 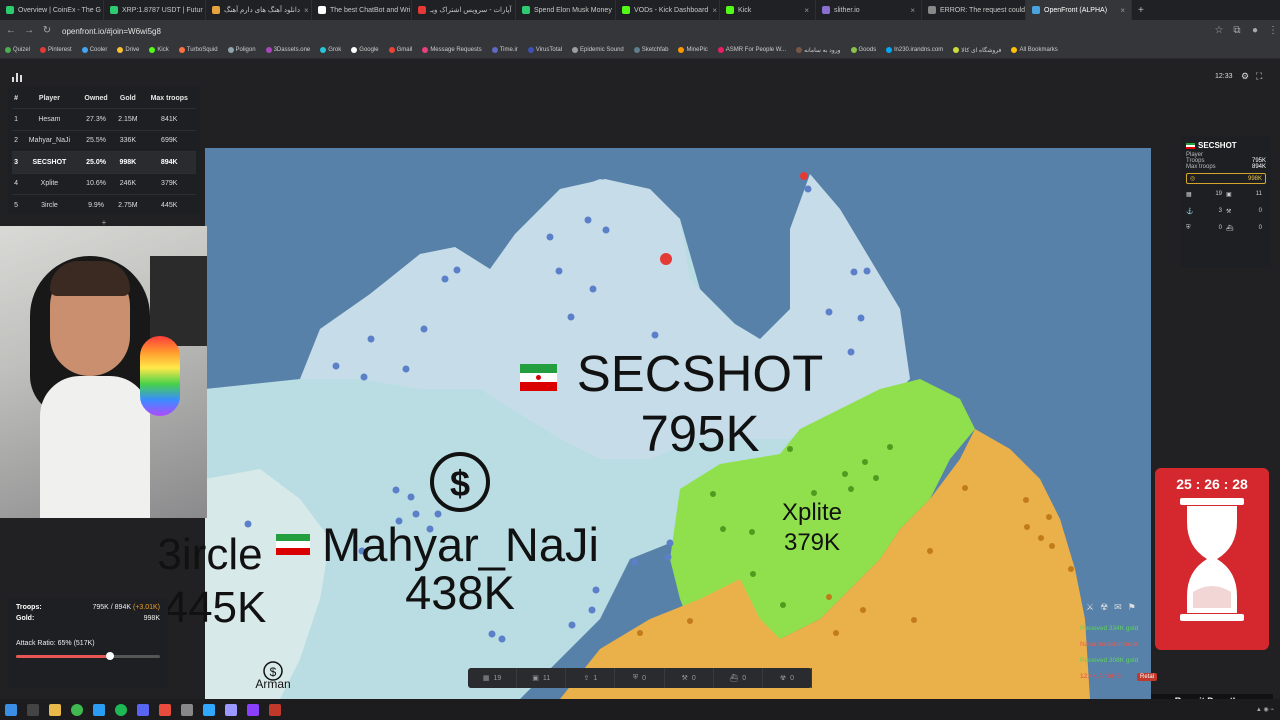 I want to click on bookmark-item: Epidemic Sound, so click(x=598, y=50).